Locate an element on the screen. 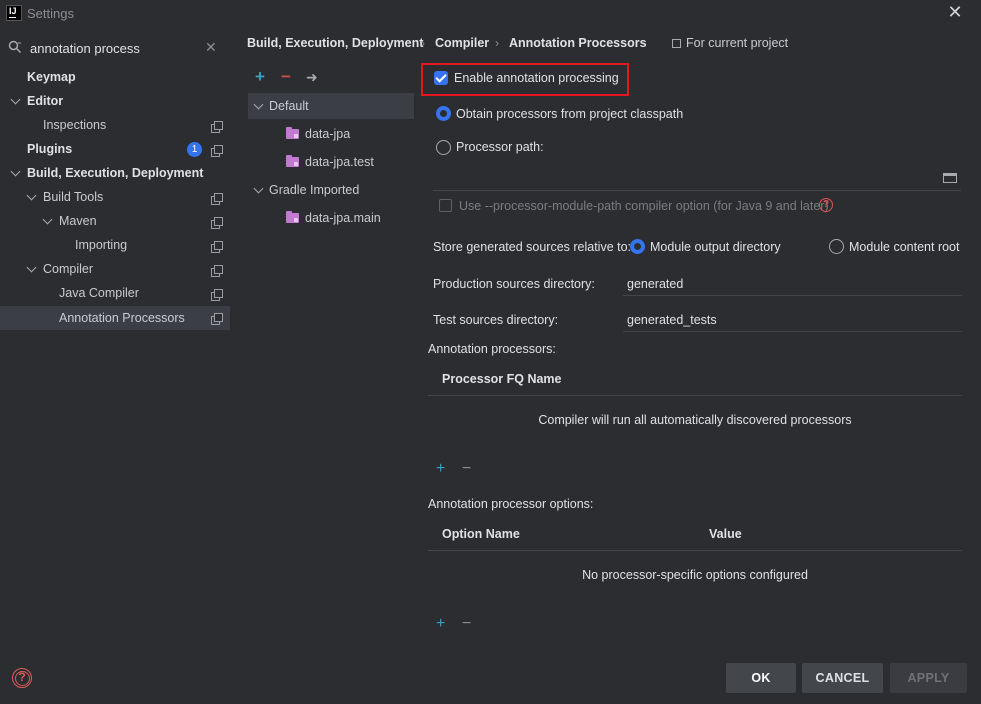 Image resolution: width=981 pixels, height=704 pixels. clear-search-icon: ✕ is located at coordinates (211, 47).